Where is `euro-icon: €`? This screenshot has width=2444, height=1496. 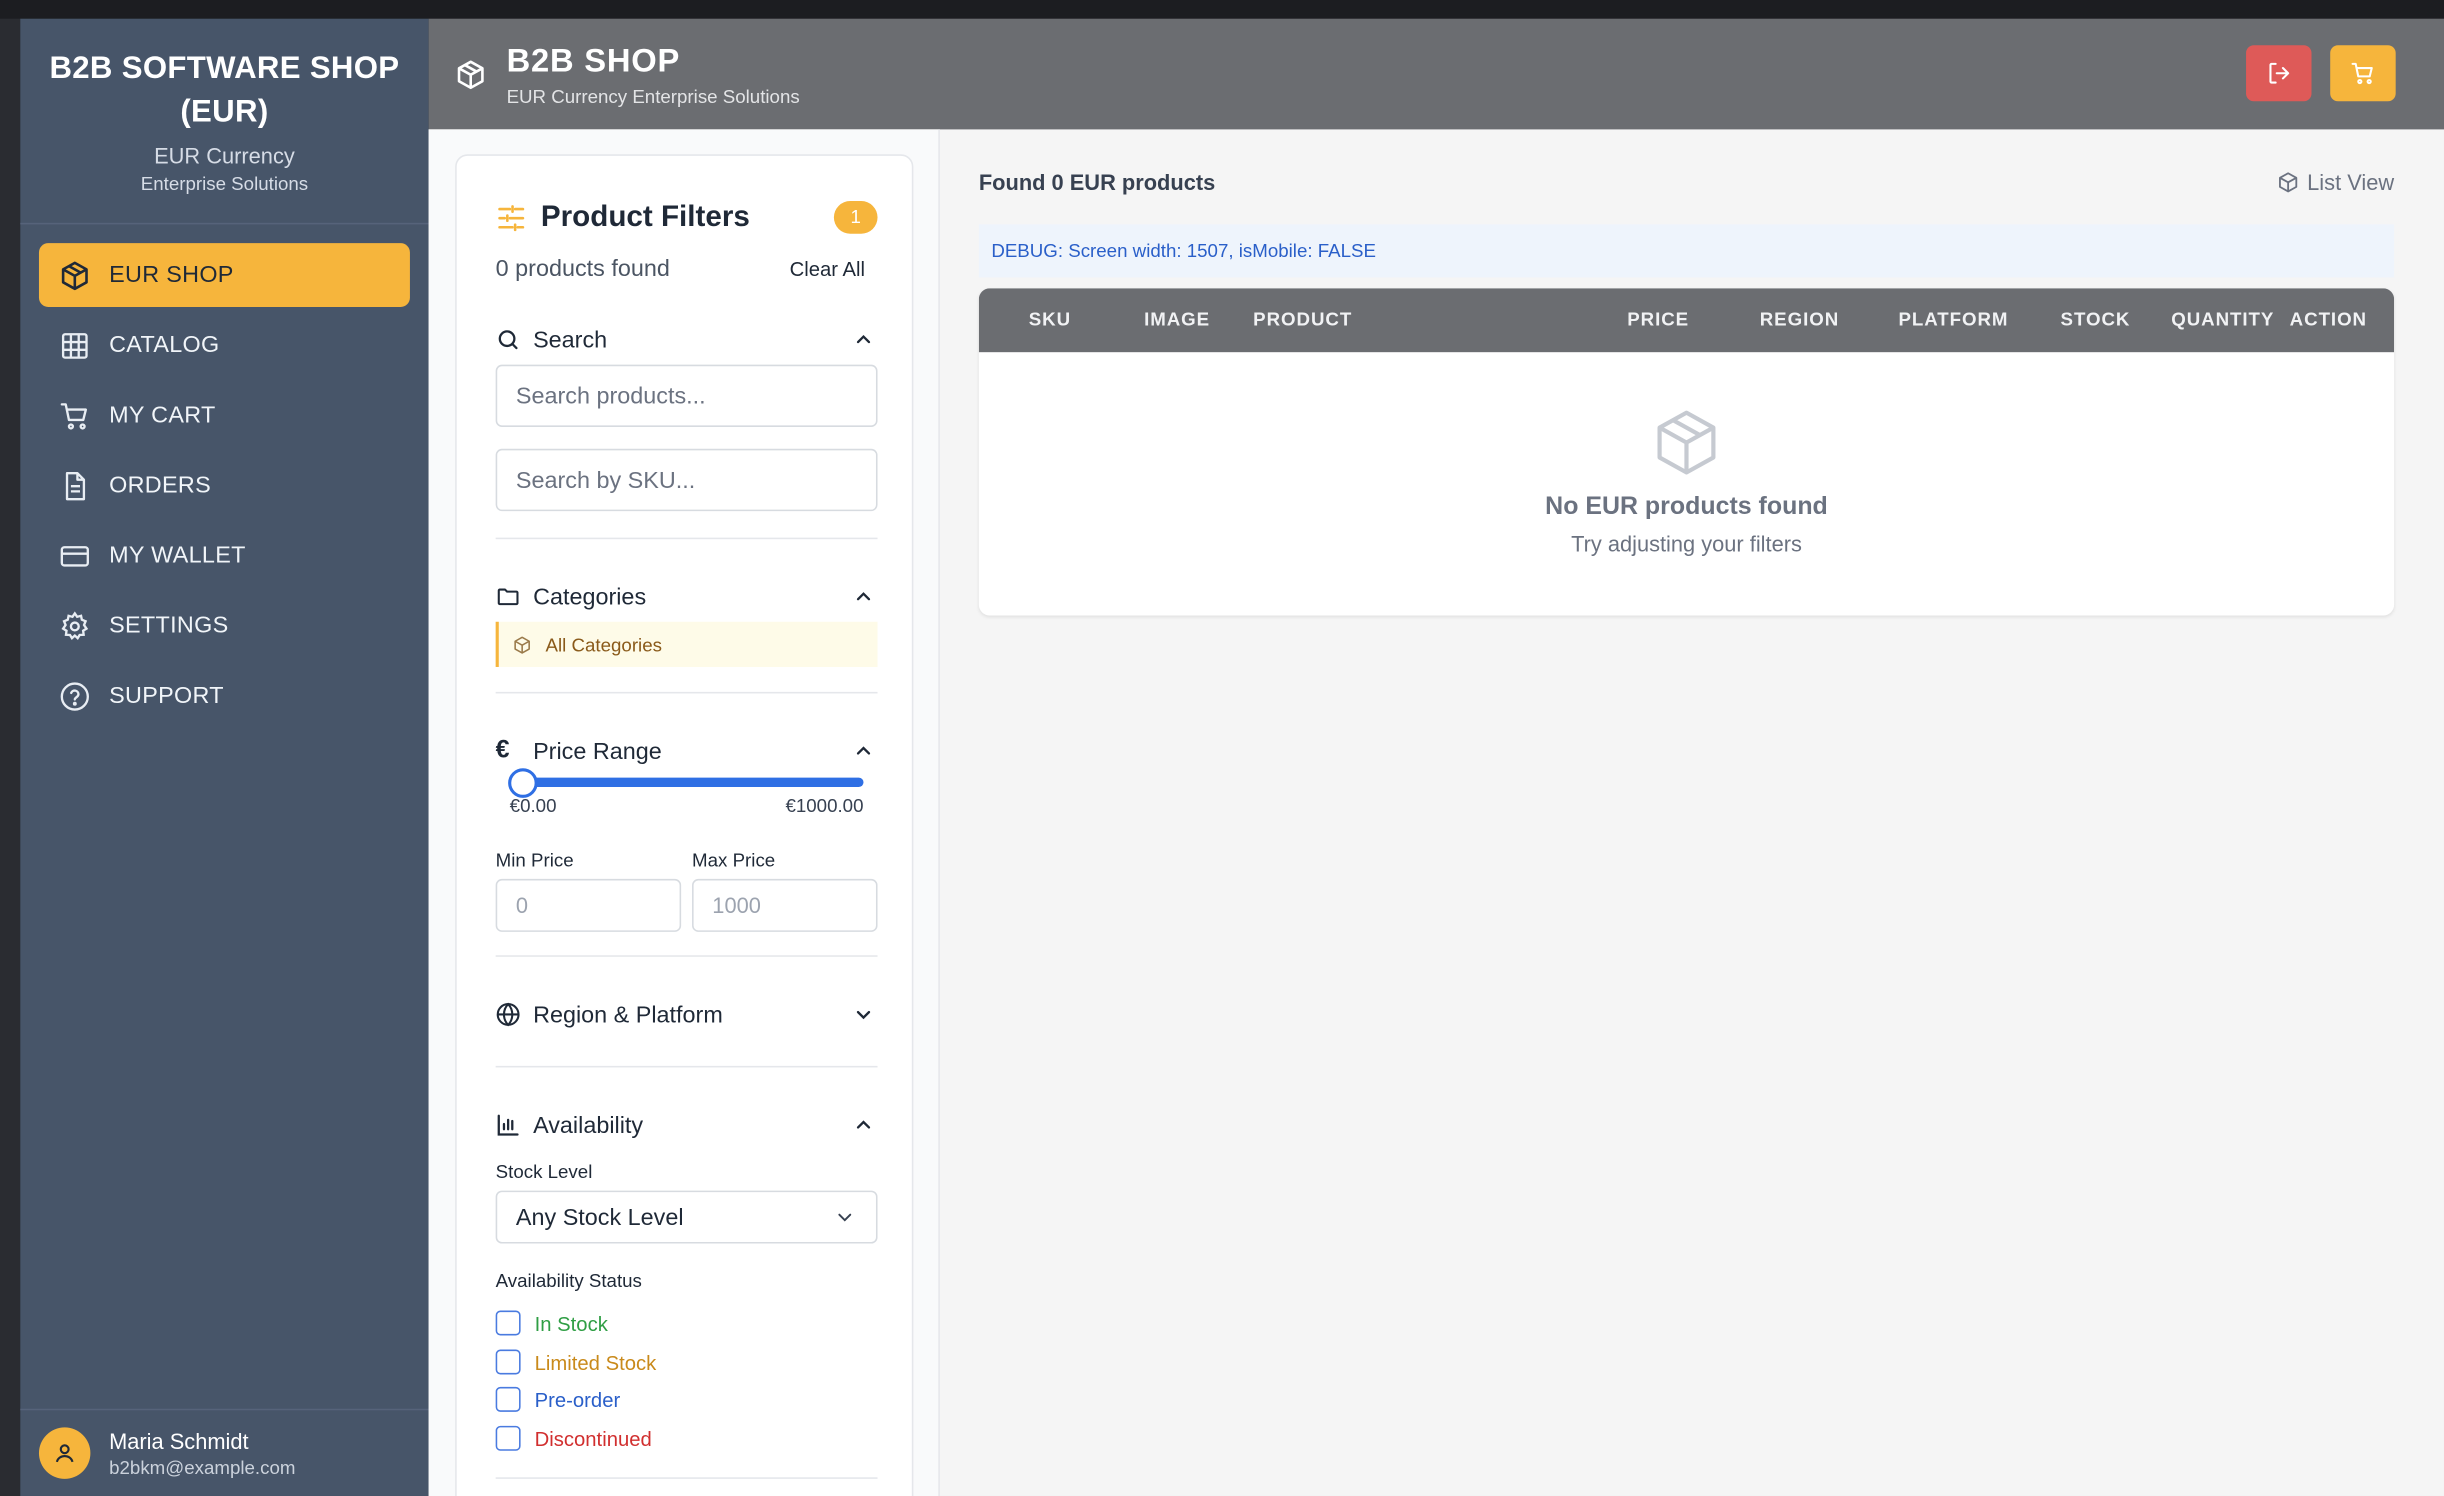 euro-icon: € is located at coordinates (502, 750).